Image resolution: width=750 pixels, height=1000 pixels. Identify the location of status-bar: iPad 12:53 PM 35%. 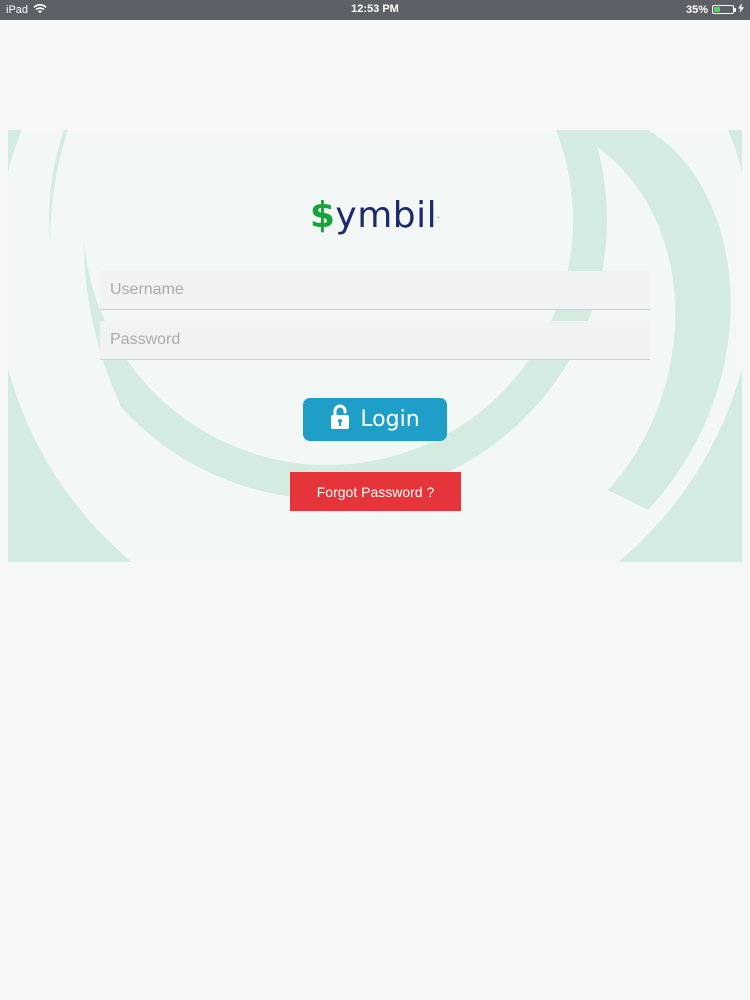
(375, 10).